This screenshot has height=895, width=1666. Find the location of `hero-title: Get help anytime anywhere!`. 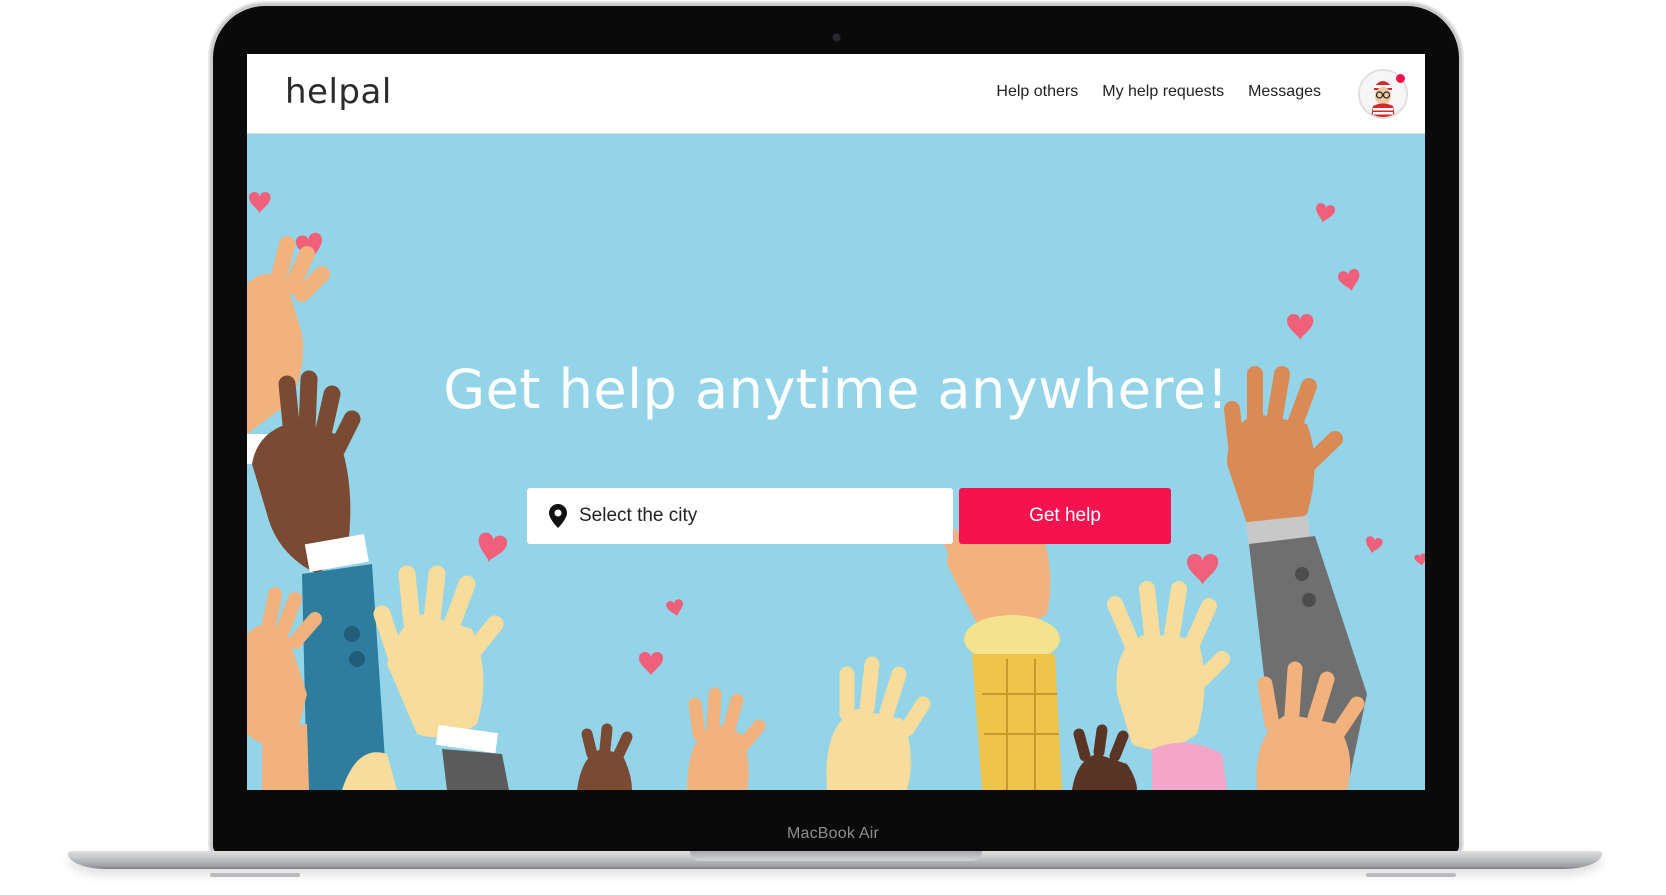

hero-title: Get help anytime anywhere! is located at coordinates (836, 389).